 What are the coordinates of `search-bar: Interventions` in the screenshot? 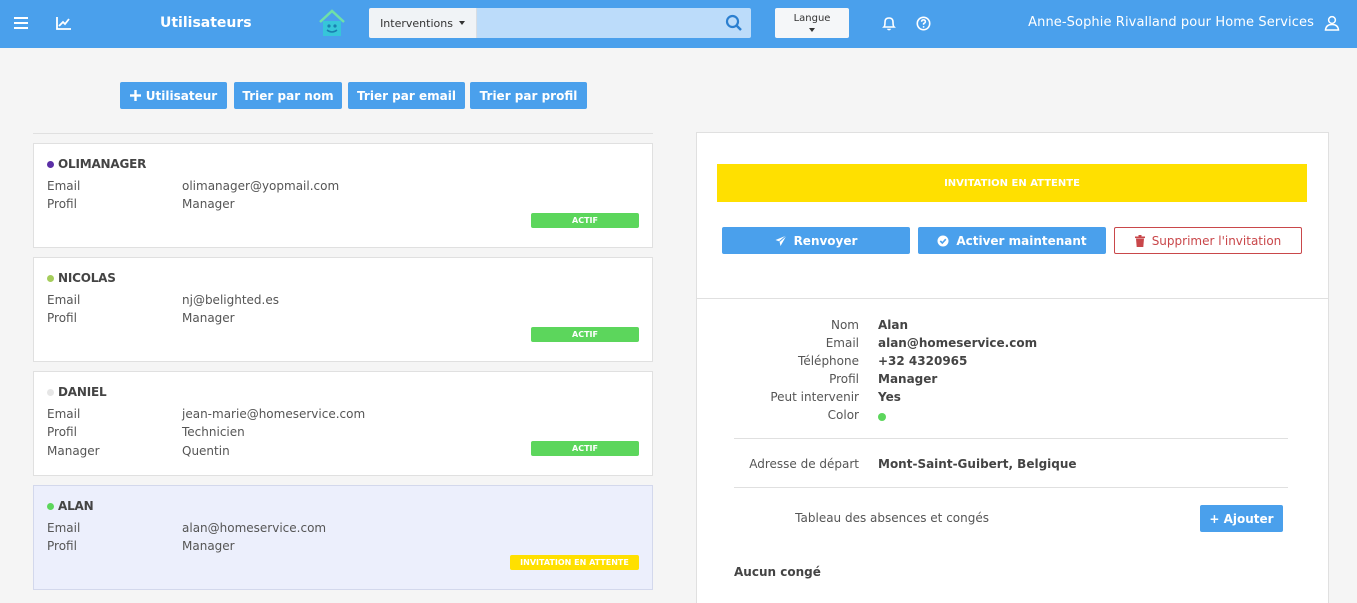 It's located at (560, 23).